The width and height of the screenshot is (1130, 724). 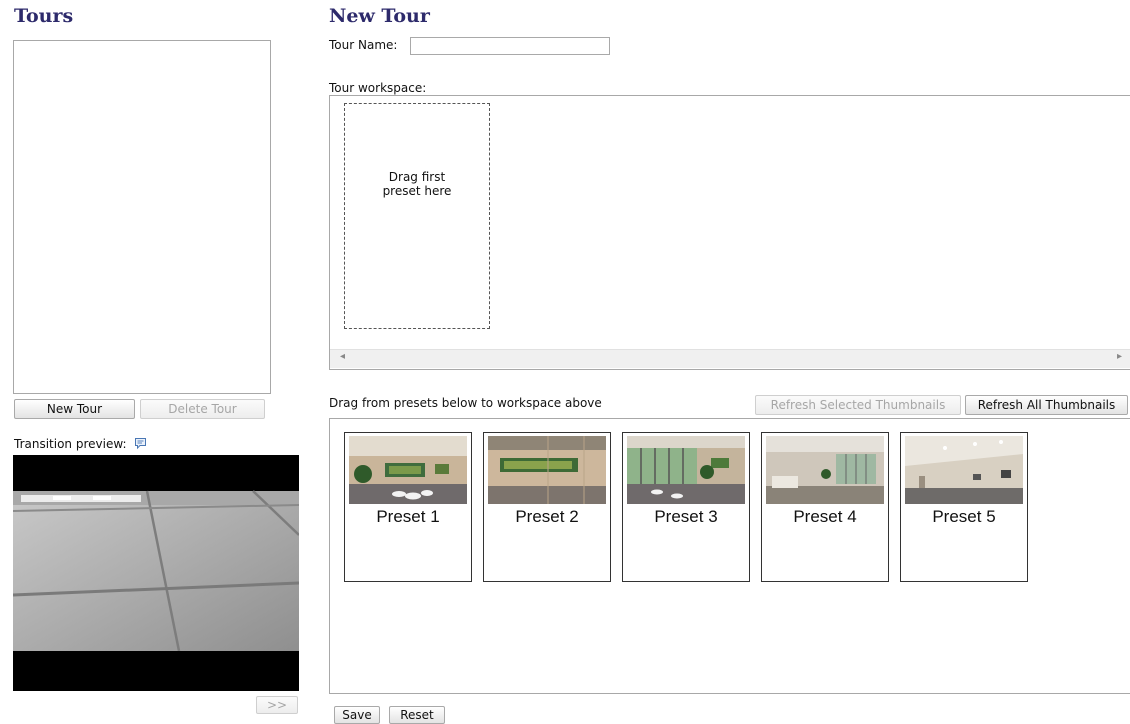 I want to click on new-tour-title: New Tour, so click(x=379, y=16).